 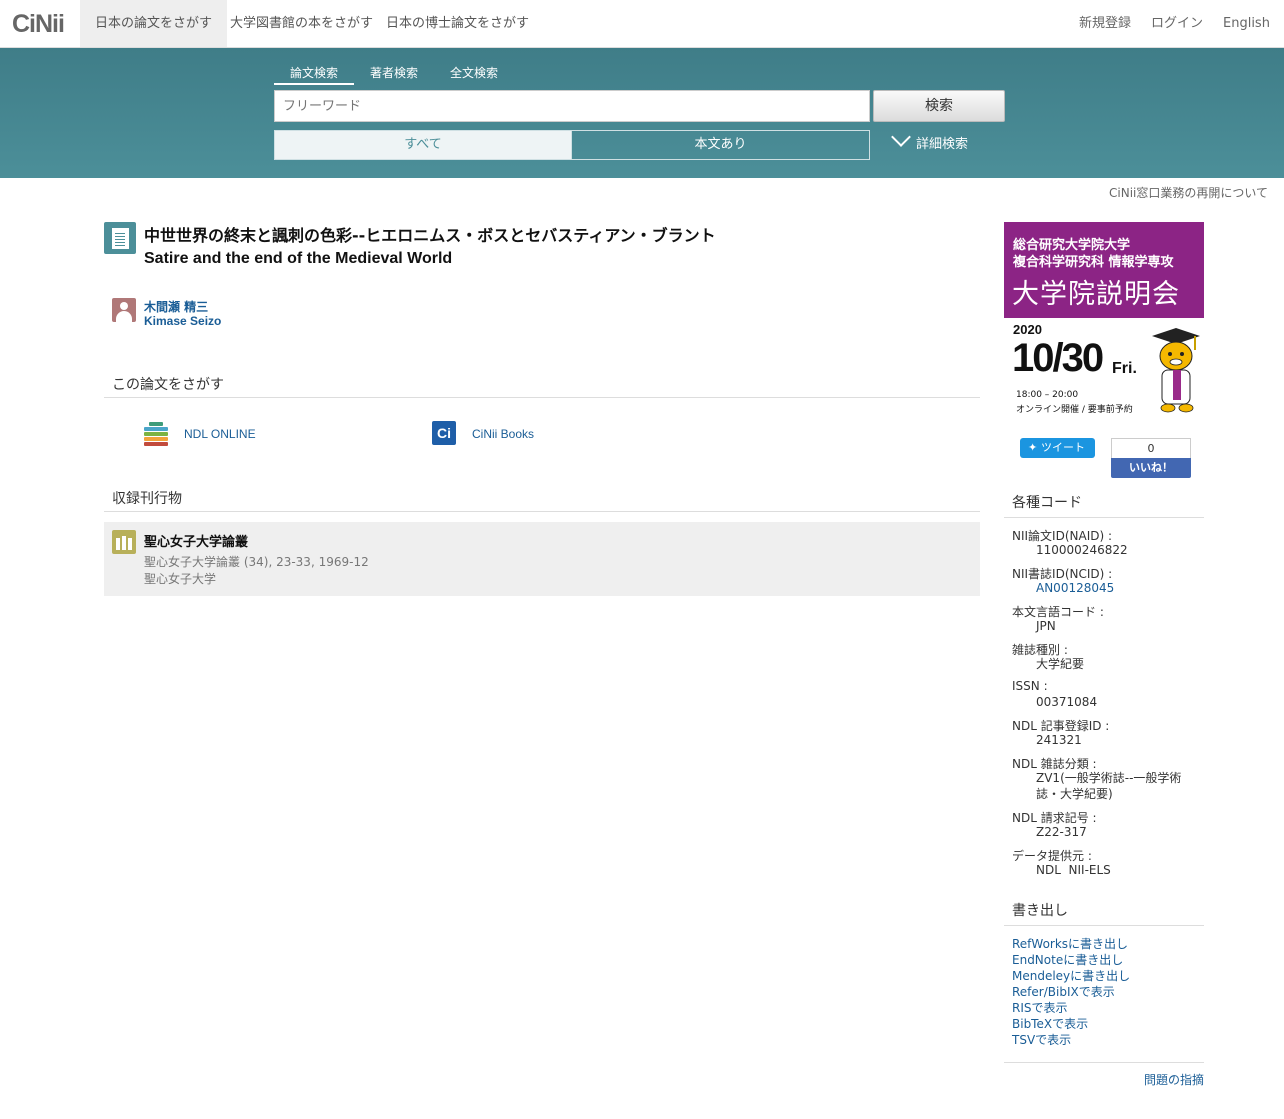 I want to click on advanced-search-label: 詳細検索, so click(x=942, y=144).